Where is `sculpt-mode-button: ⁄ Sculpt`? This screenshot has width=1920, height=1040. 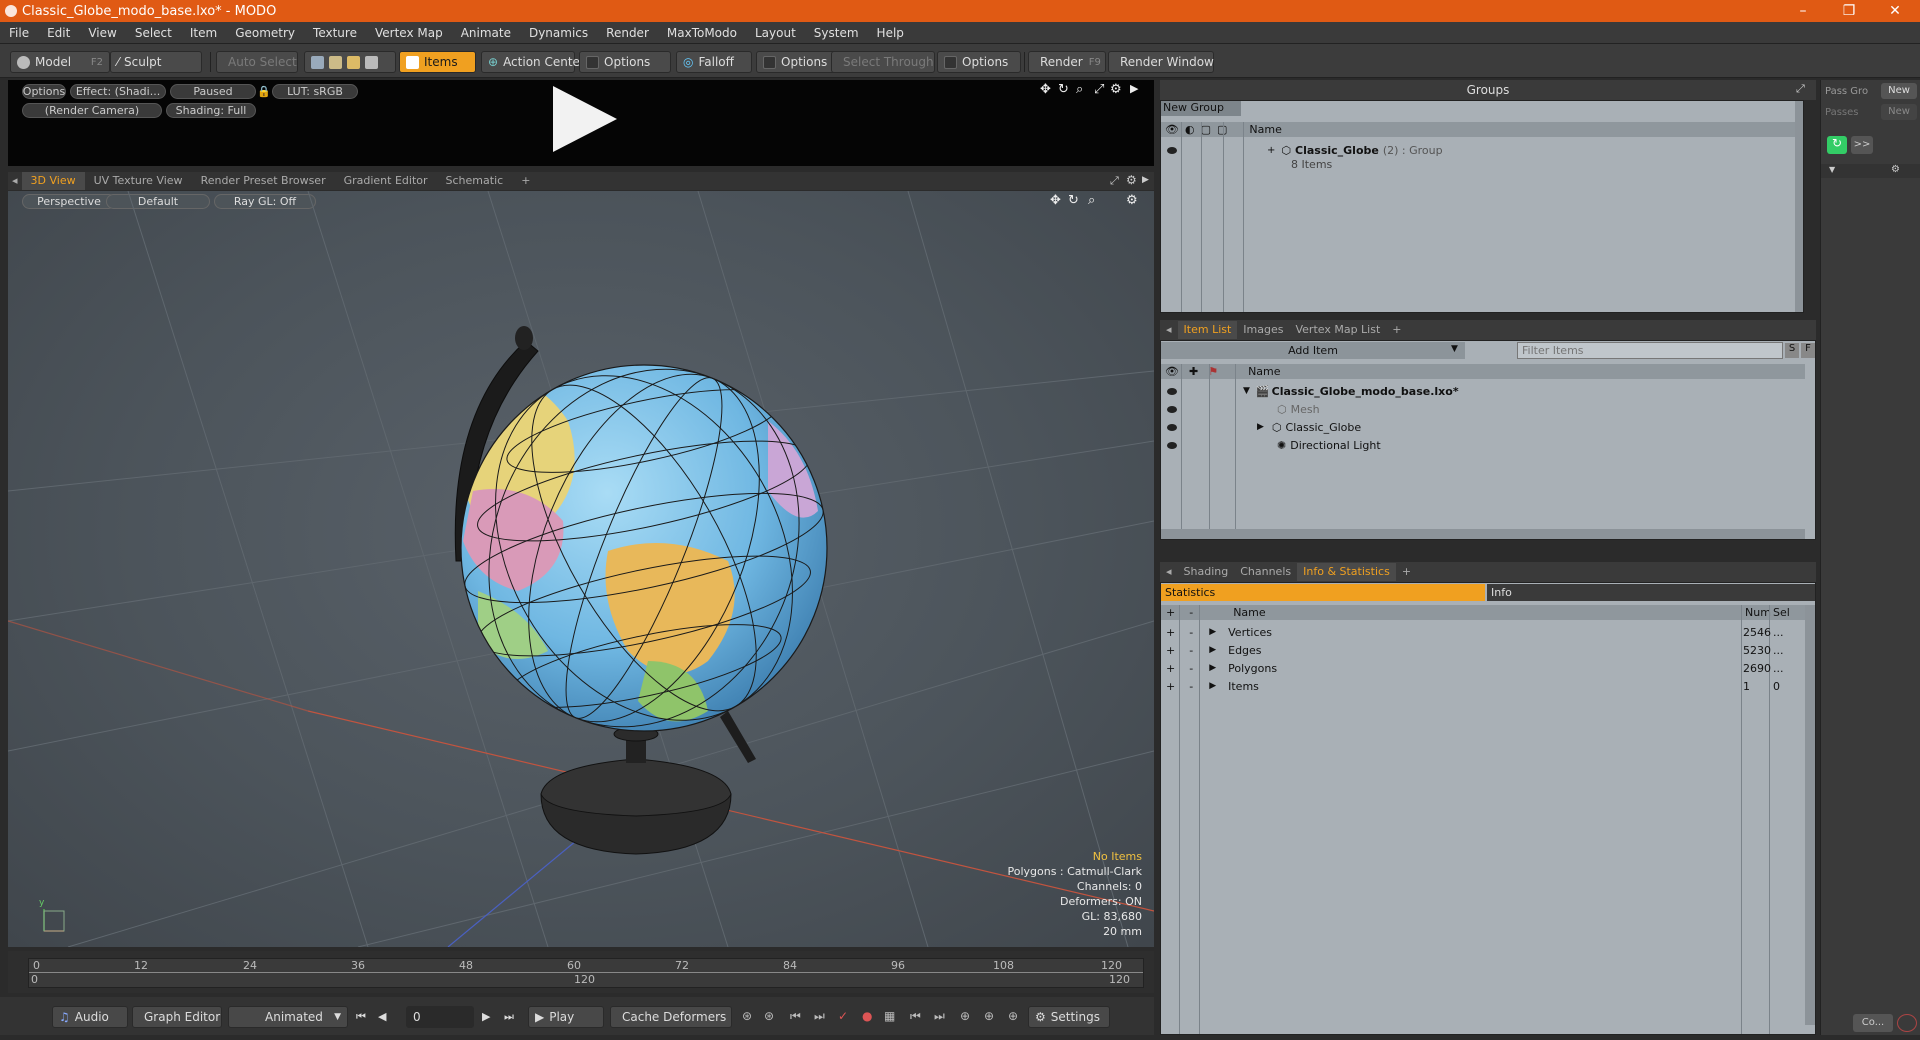
sculpt-mode-button: ⁄ Sculpt is located at coordinates (156, 62).